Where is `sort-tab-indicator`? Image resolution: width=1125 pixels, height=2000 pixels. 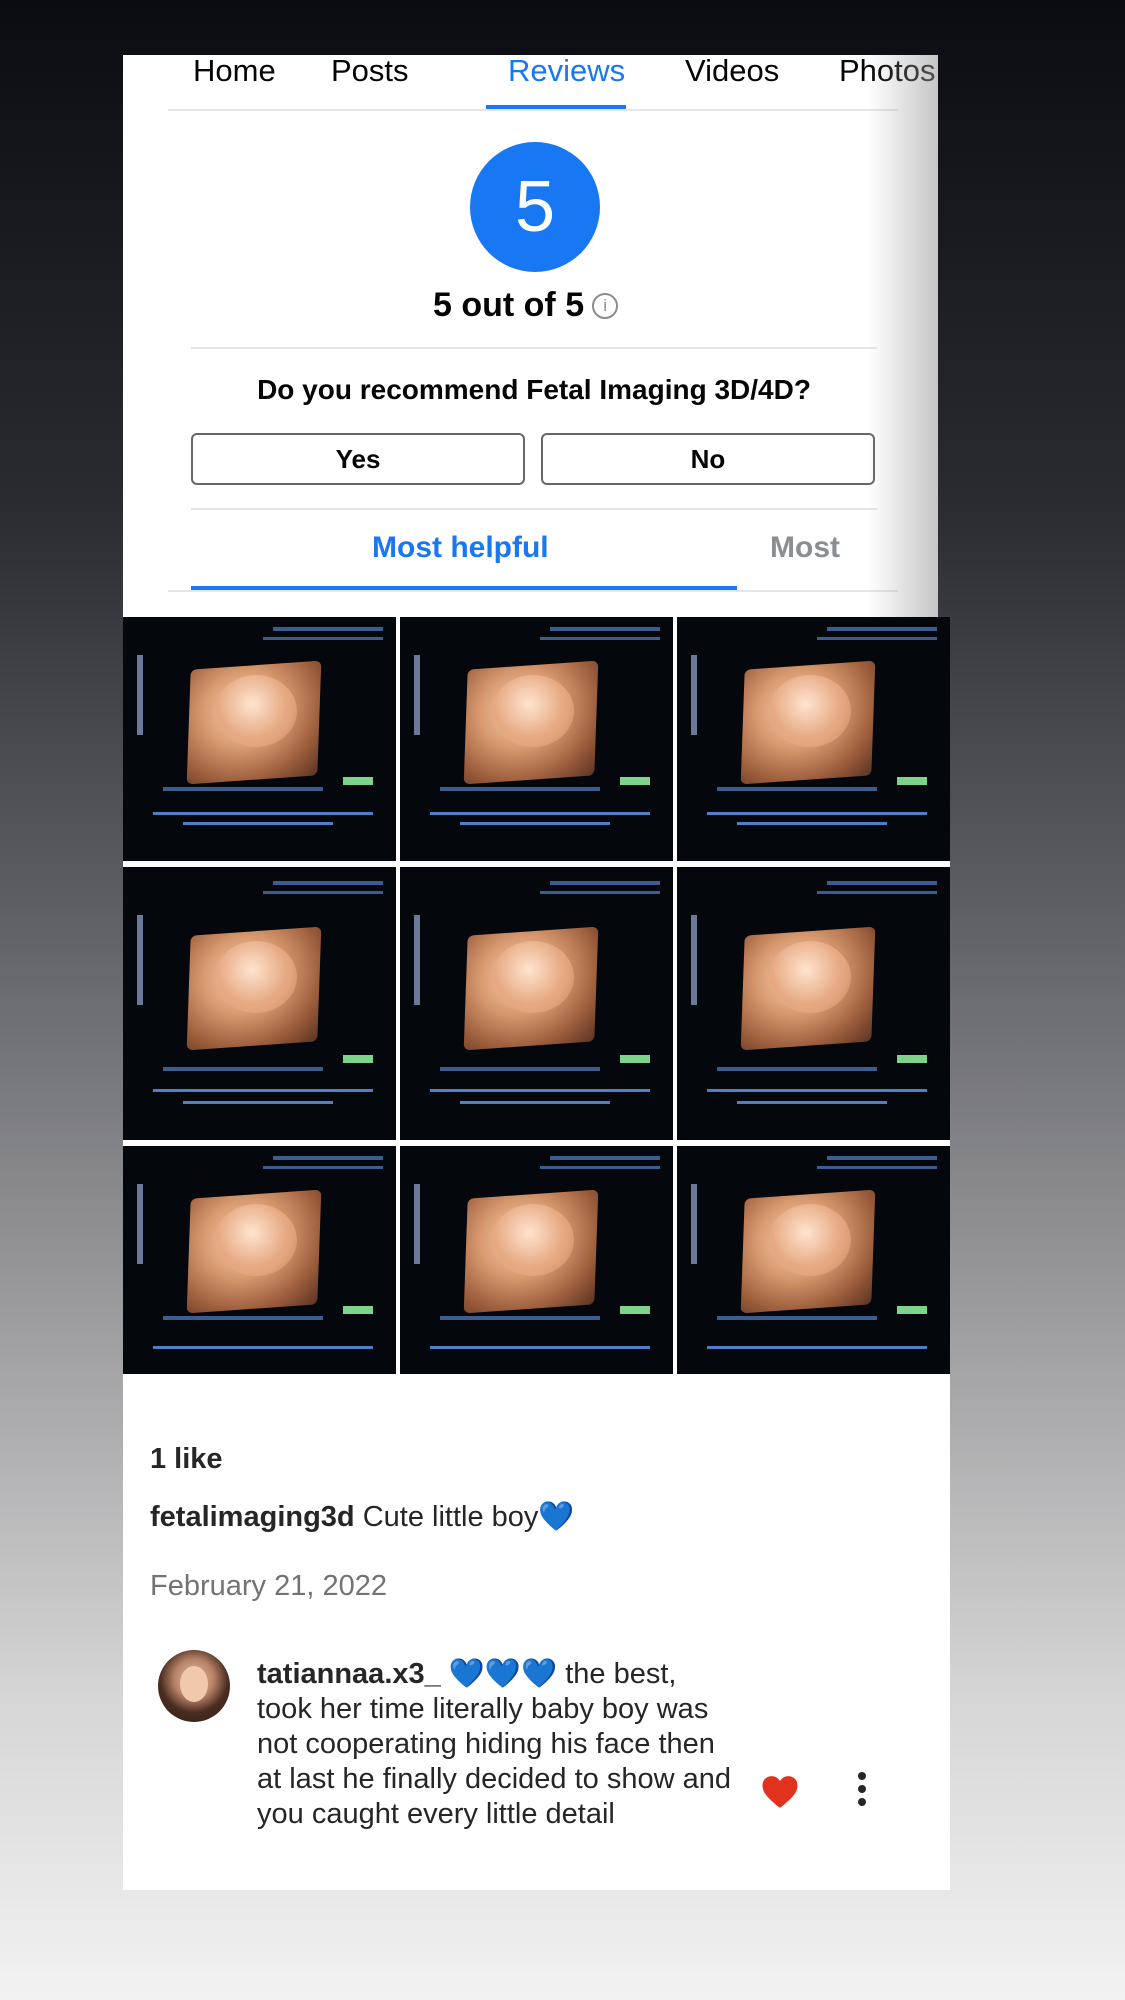
sort-tab-indicator is located at coordinates (464, 588).